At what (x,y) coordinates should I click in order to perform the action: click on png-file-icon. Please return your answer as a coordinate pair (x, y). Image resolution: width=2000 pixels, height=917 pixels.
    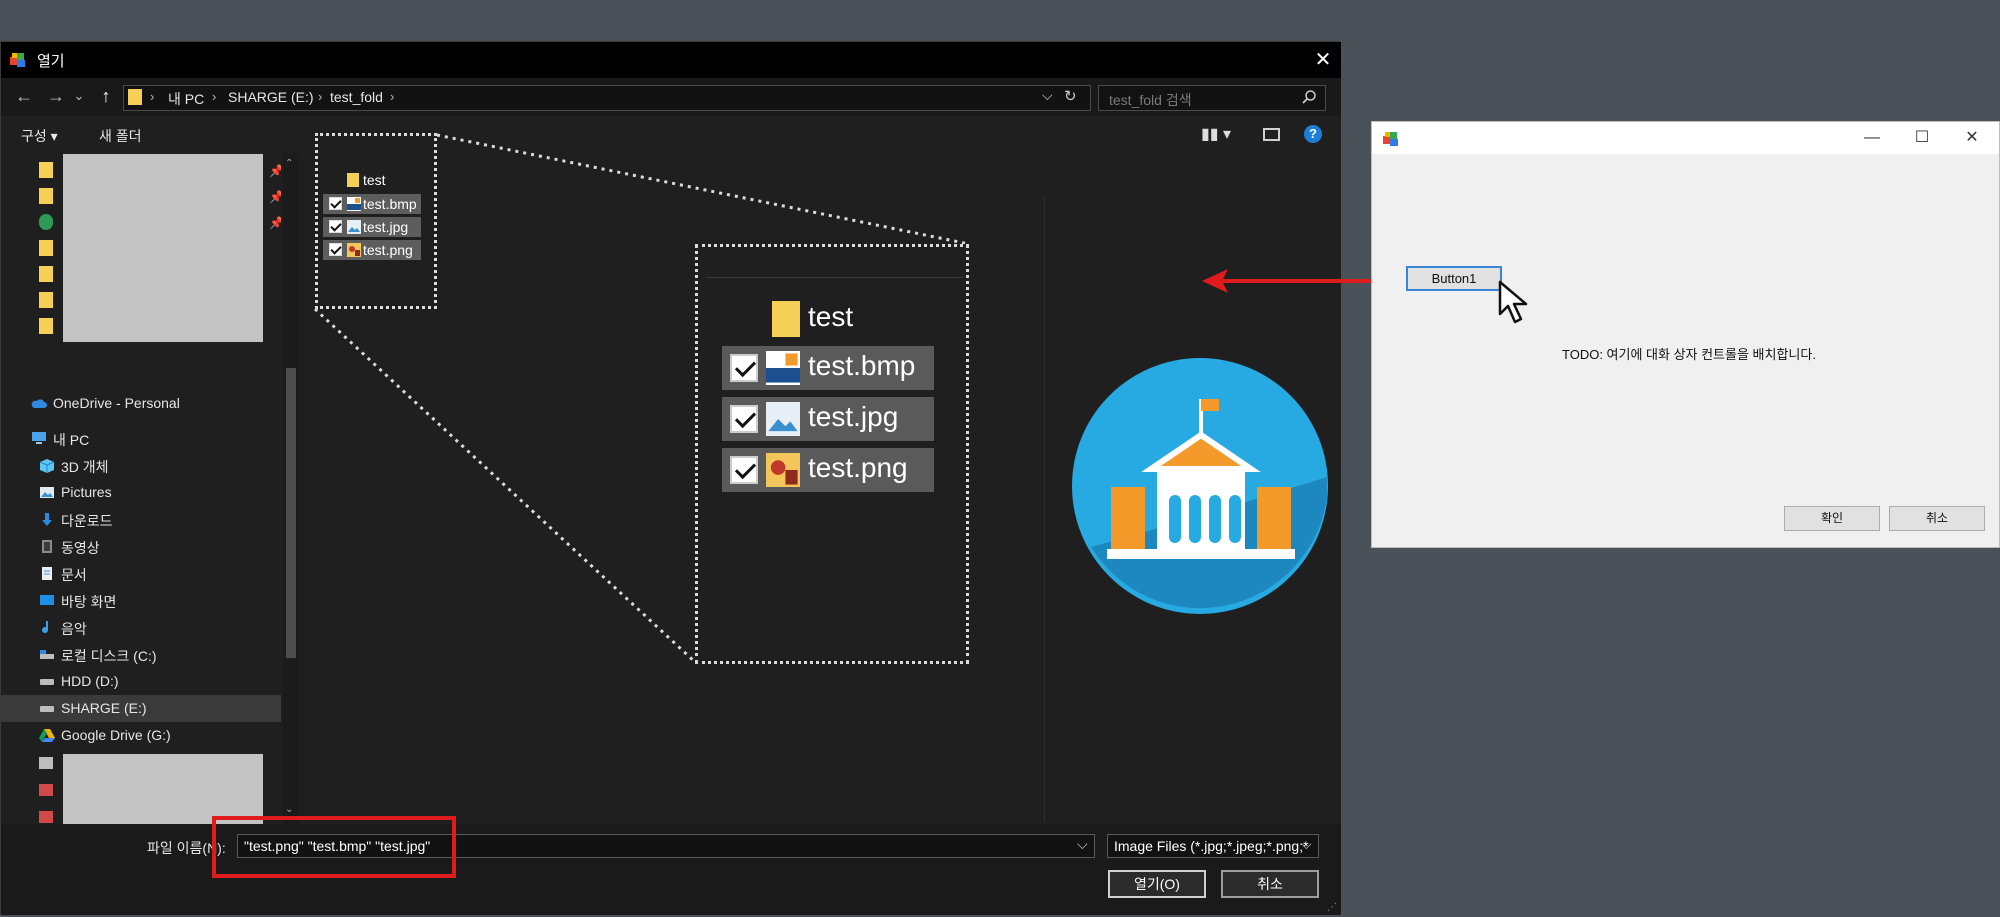
    Looking at the image, I should click on (783, 470).